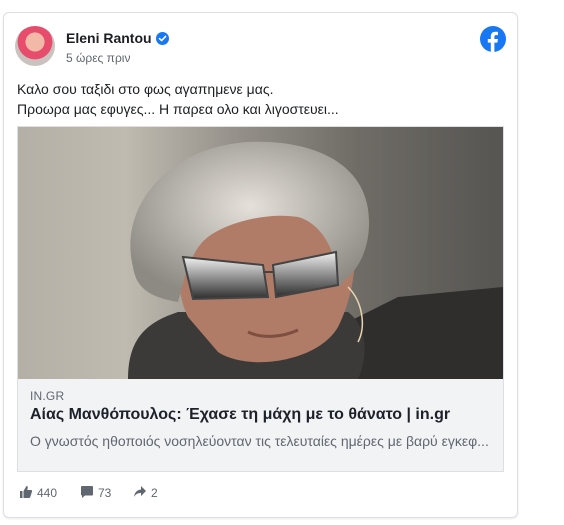  I want to click on author-avatar, so click(35, 46).